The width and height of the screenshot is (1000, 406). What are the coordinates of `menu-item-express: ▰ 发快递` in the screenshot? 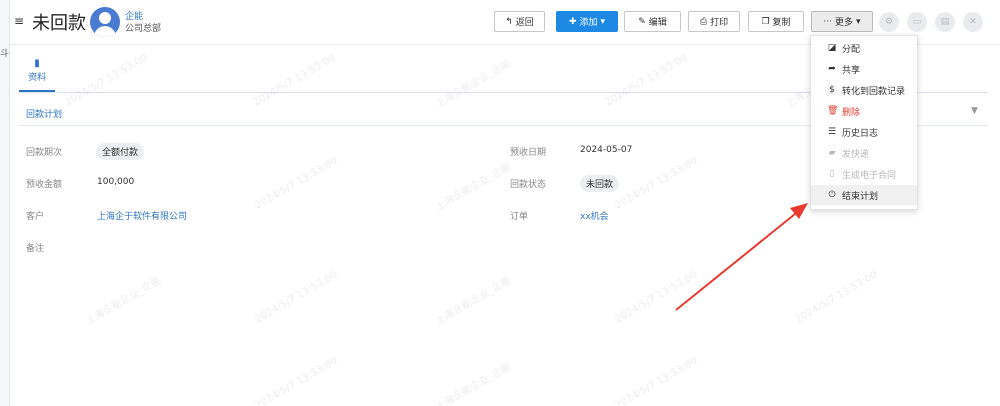 It's located at (849, 154).